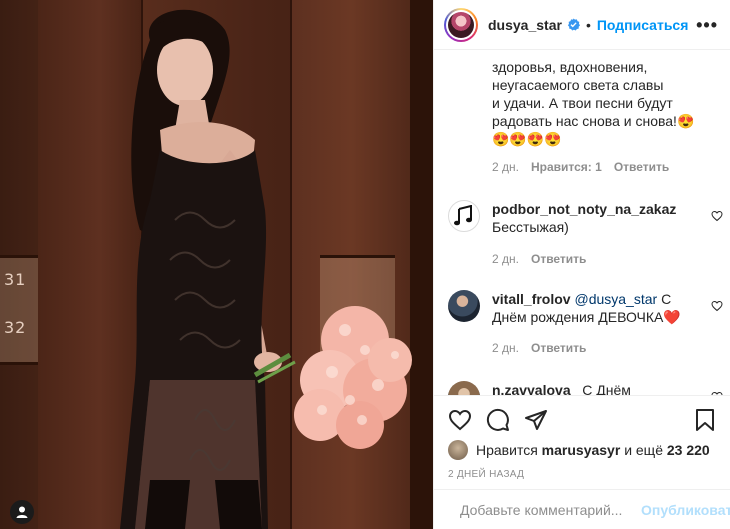  What do you see at coordinates (458, 450) in the screenshot?
I see `liker-avatar` at bounding box center [458, 450].